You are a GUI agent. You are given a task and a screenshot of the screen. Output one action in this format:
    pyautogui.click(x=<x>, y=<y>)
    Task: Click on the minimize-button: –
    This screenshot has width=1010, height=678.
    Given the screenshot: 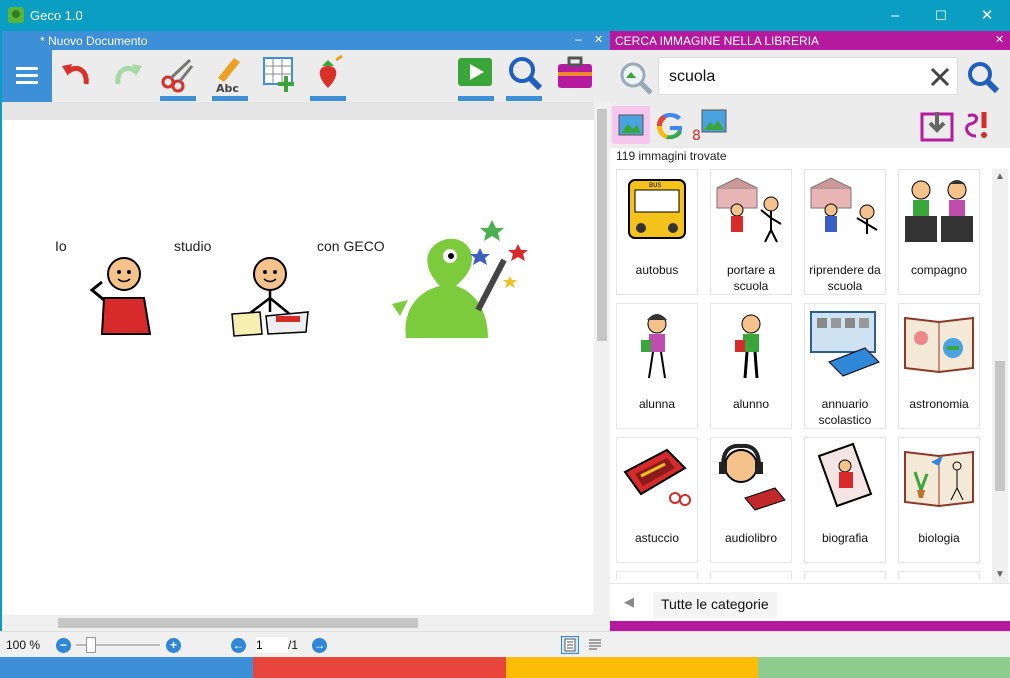 What is the action you would take?
    pyautogui.click(x=895, y=15)
    